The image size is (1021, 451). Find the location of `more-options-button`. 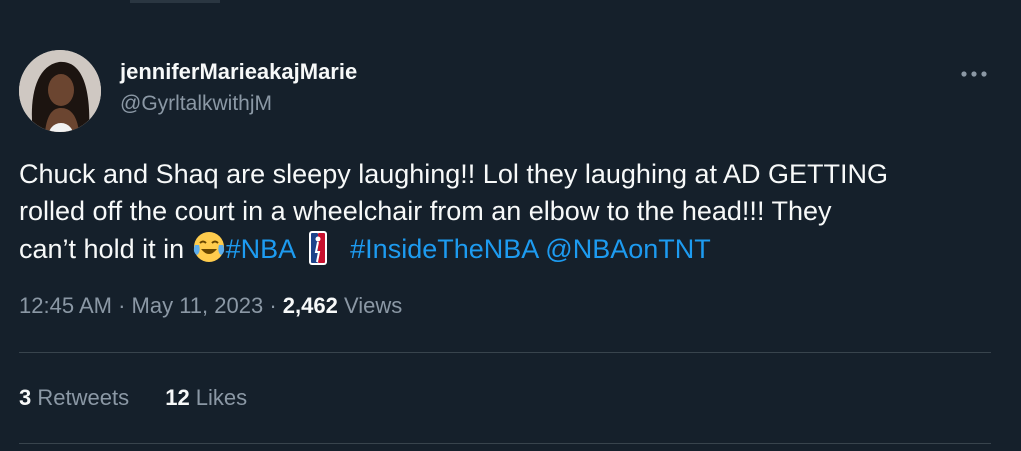

more-options-button is located at coordinates (974, 74).